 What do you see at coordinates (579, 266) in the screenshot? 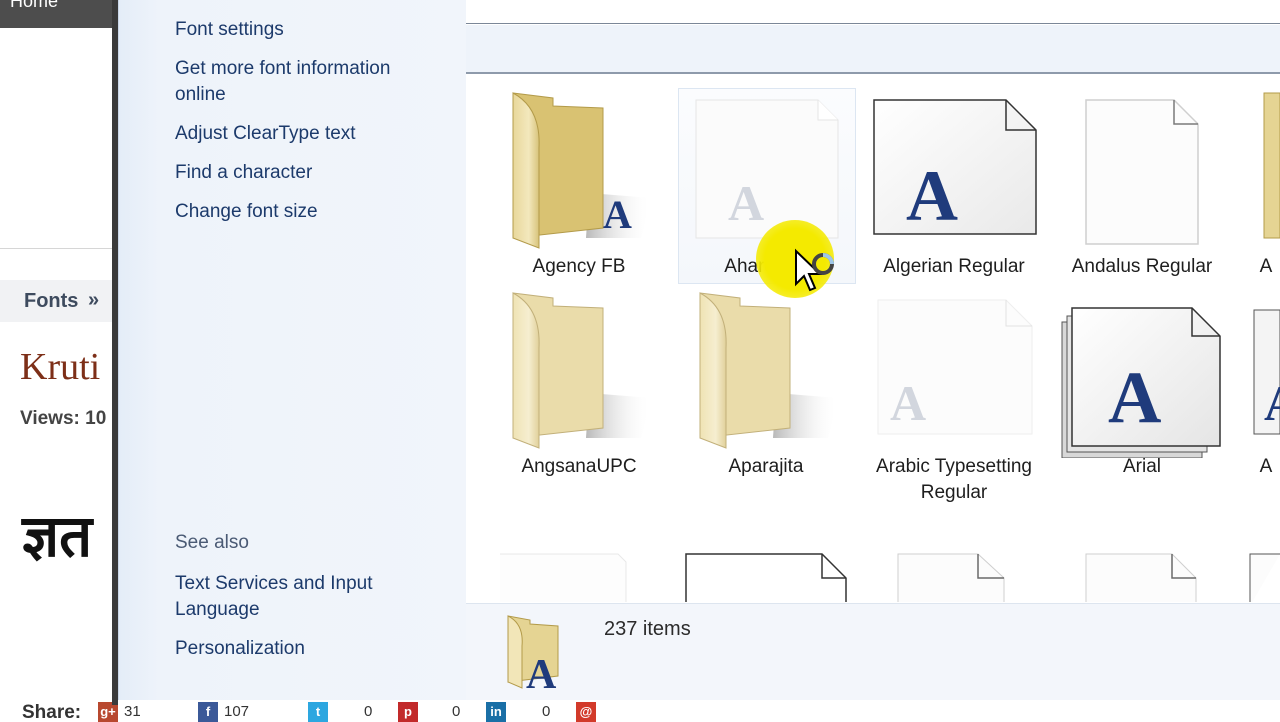
I see `font-label: Agency FB` at bounding box center [579, 266].